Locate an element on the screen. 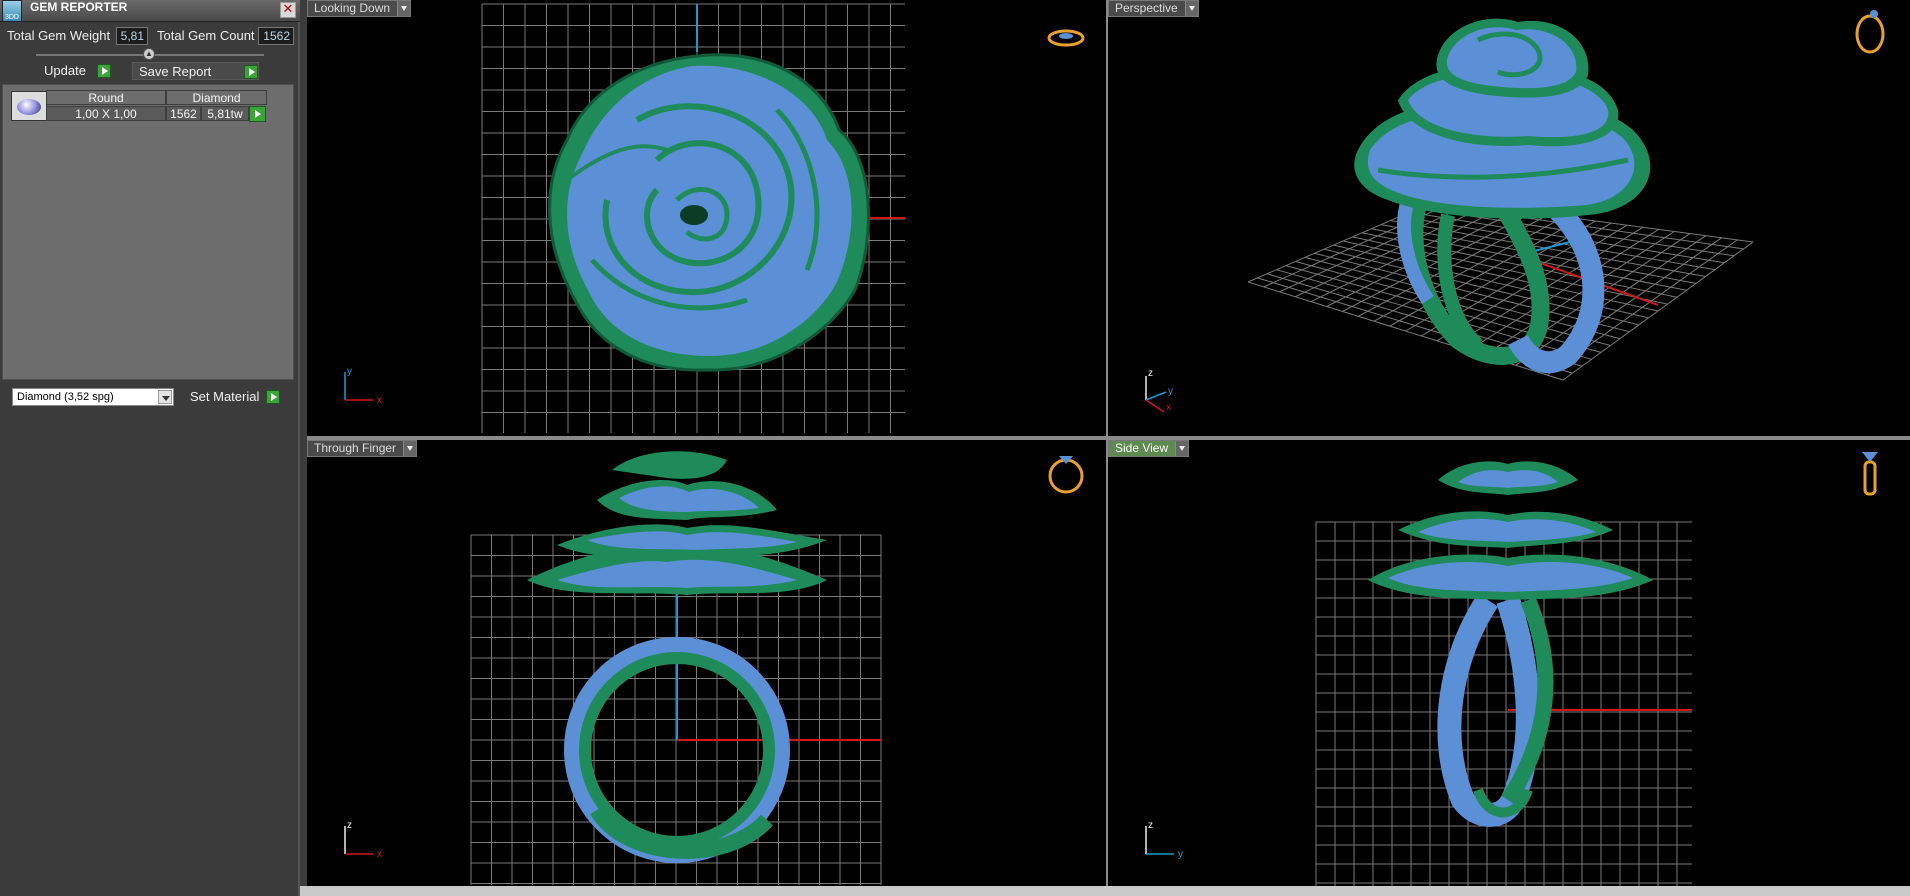 The height and width of the screenshot is (896, 1910). total-gem-count-value: 1562 is located at coordinates (276, 36).